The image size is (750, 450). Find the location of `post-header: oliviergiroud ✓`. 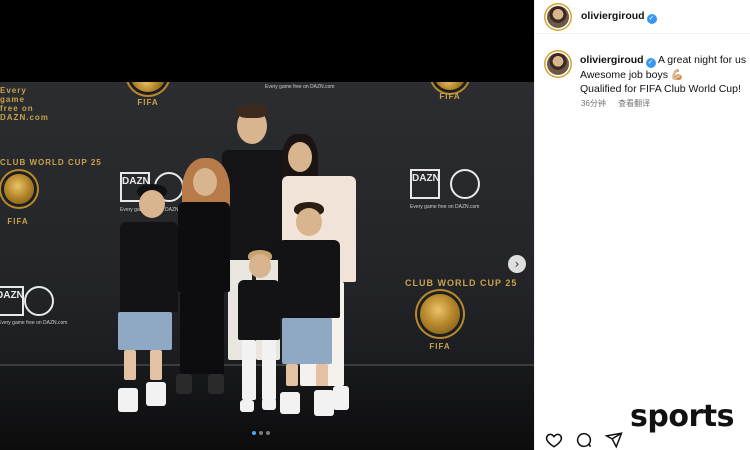

post-header: oliviergiroud ✓ is located at coordinates (642, 17).